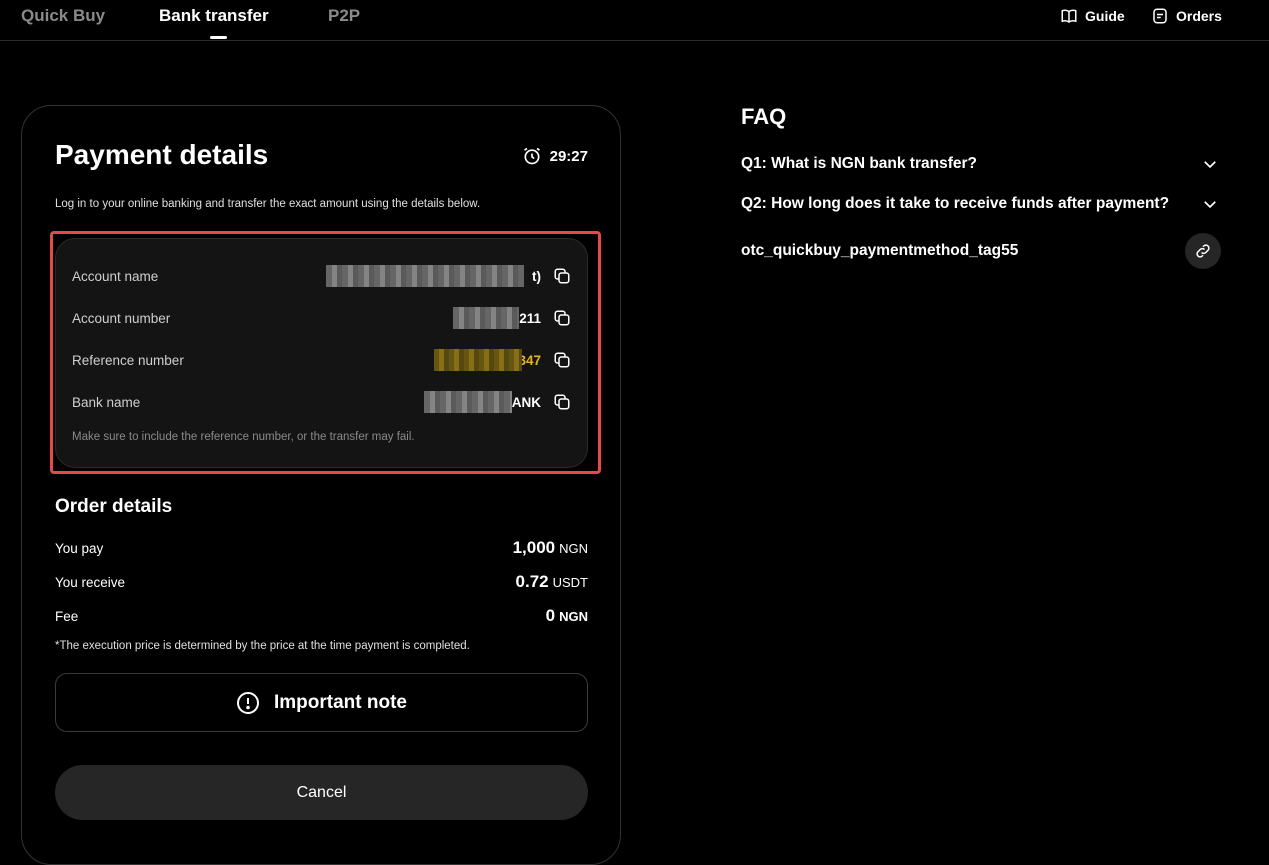 Image resolution: width=1269 pixels, height=865 pixels. Describe the element at coordinates (534, 547) in the screenshot. I see `order-row-amount: 1,000` at that location.